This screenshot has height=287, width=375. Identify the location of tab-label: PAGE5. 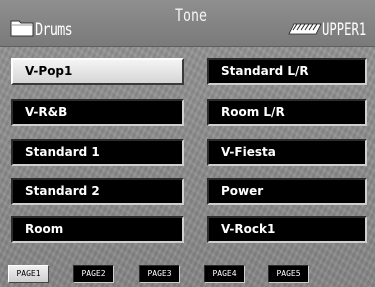
(288, 273).